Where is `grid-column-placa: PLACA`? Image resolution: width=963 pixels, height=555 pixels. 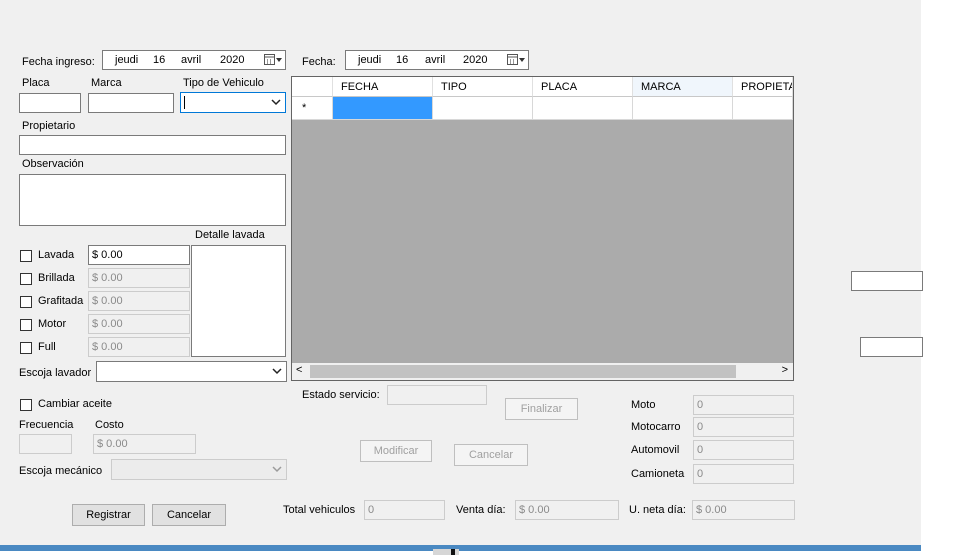
grid-column-placa: PLACA is located at coordinates (583, 87).